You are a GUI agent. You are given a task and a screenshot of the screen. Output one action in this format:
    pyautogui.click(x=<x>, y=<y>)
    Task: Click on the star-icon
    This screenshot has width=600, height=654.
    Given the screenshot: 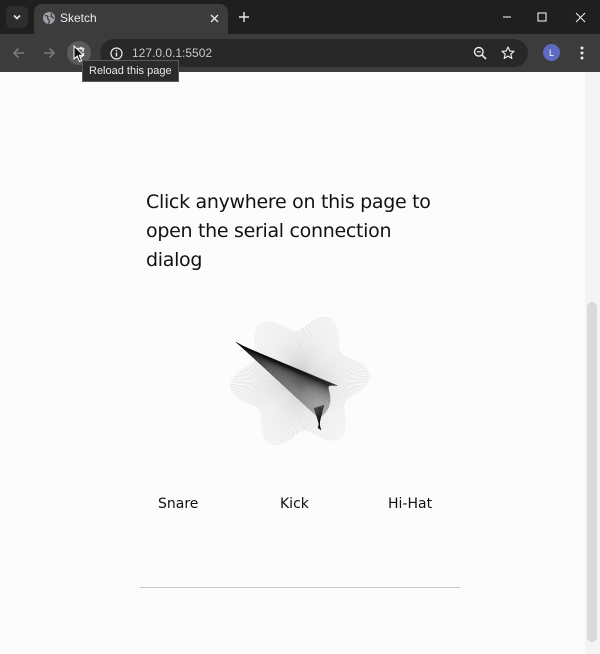 What is the action you would take?
    pyautogui.click(x=508, y=52)
    